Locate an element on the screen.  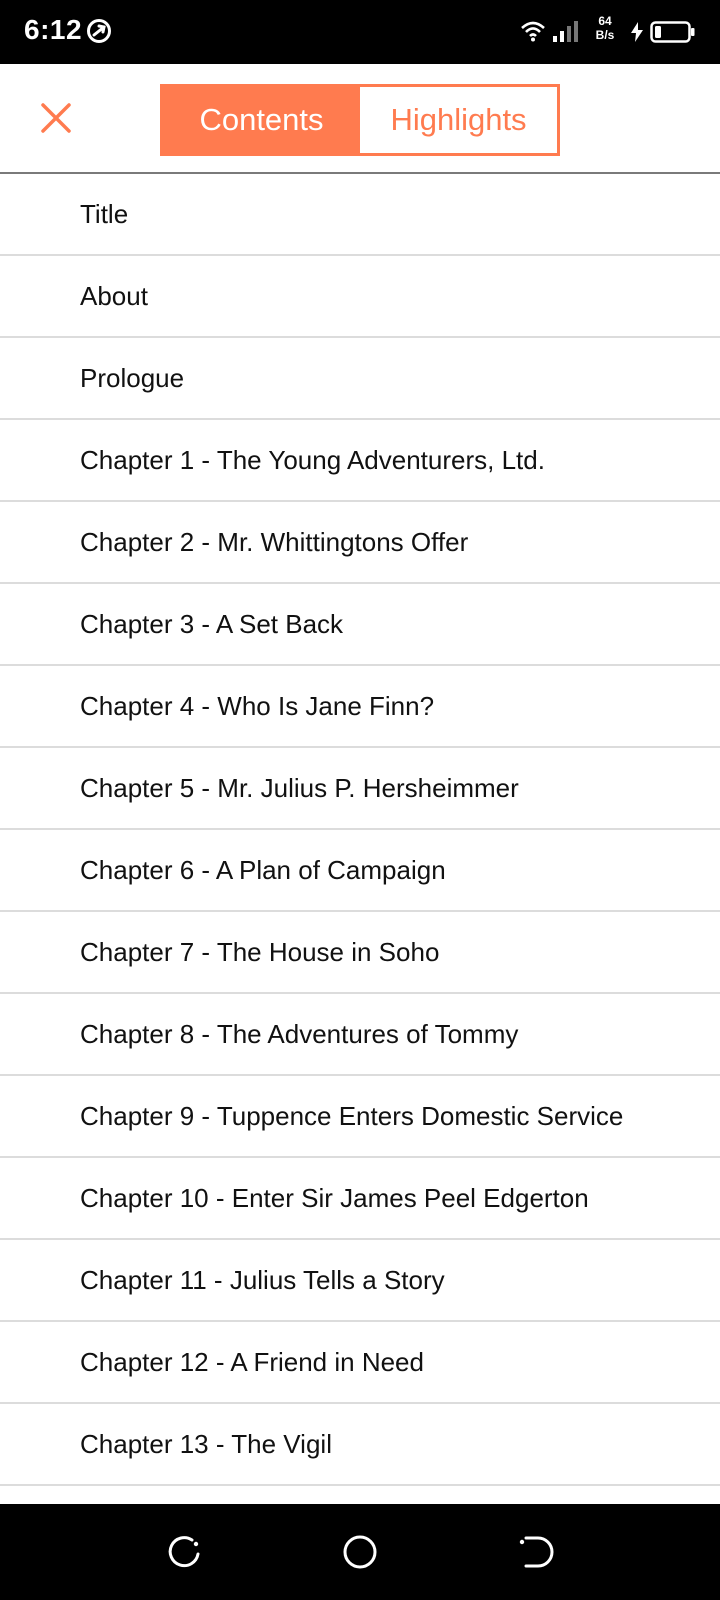
back-button is located at coordinates (184, 1552).